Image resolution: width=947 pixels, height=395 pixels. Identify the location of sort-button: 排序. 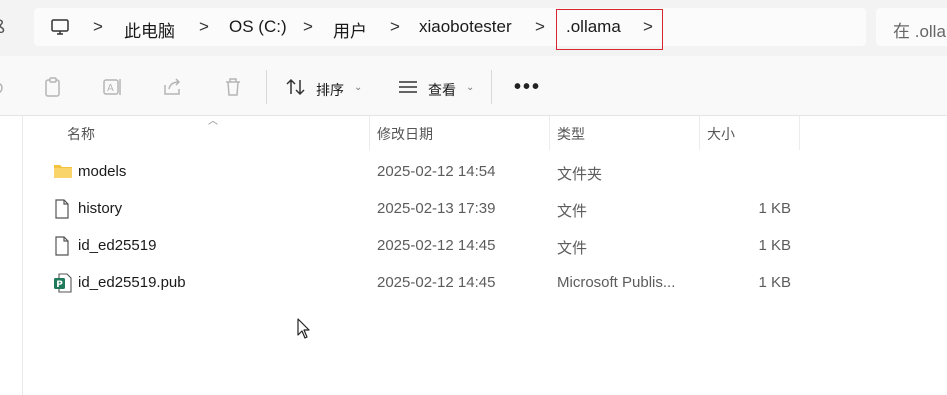
(330, 90).